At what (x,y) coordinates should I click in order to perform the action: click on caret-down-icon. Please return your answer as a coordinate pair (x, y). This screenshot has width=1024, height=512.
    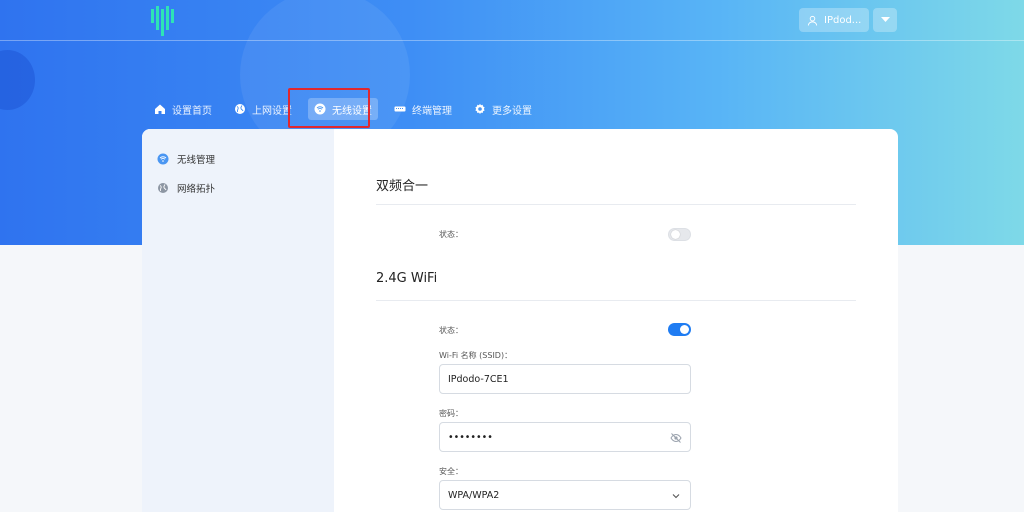
    Looking at the image, I should click on (885, 19).